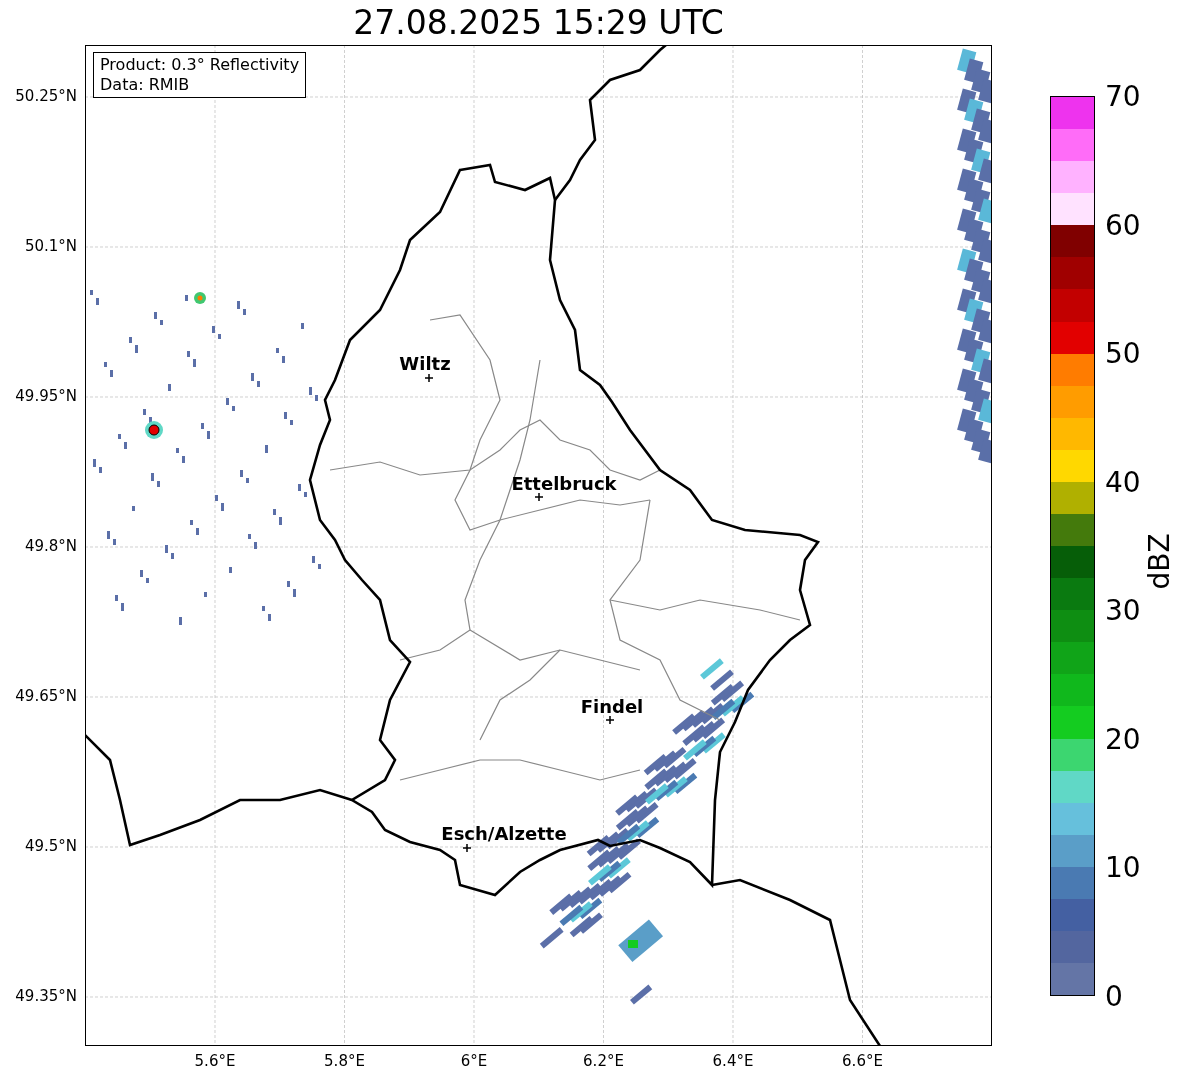 This screenshot has width=1184, height=1081. Describe the element at coordinates (344, 1061) in the screenshot. I see `longitude-label: 5.8°E` at that location.